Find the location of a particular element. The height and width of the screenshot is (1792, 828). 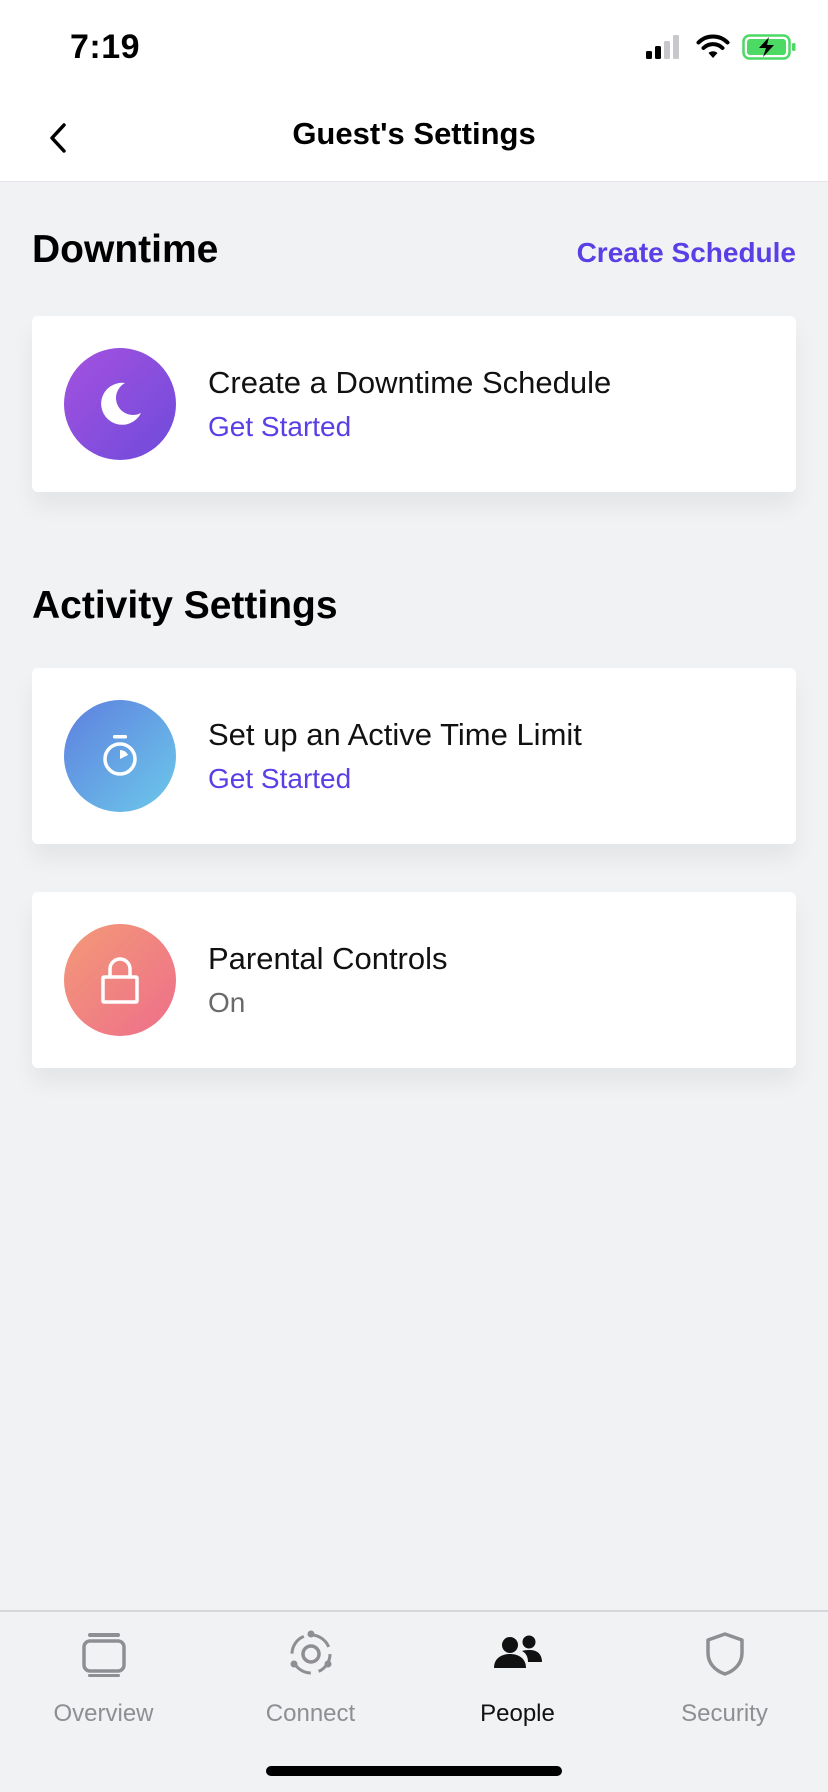

parental-controls-card: Parental Controls On is located at coordinates (414, 980).